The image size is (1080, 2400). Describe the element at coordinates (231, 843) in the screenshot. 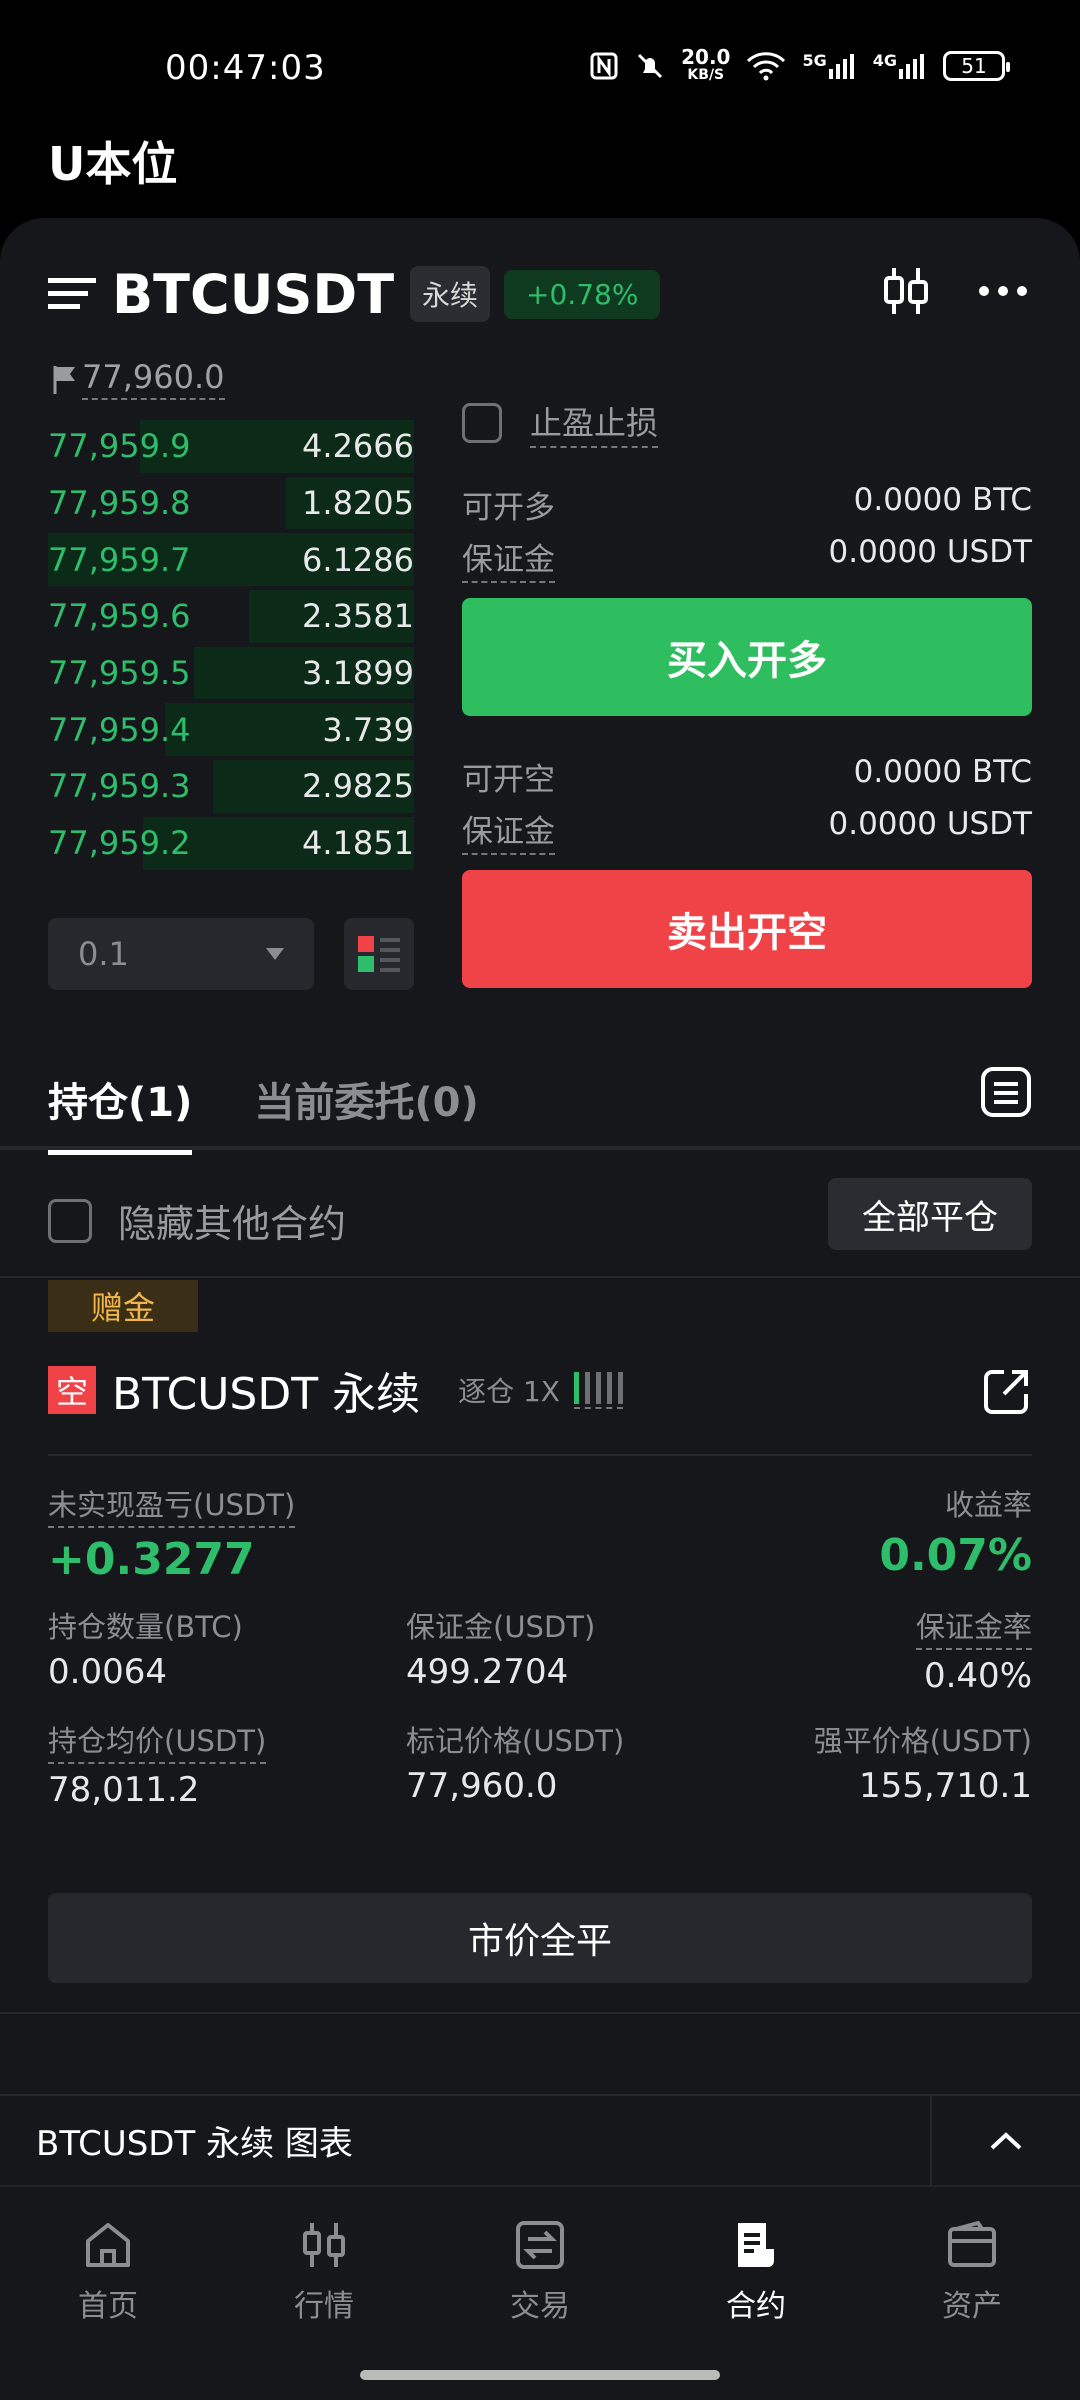

I see `orderbook-row: 77,959.2 4.1851` at that location.